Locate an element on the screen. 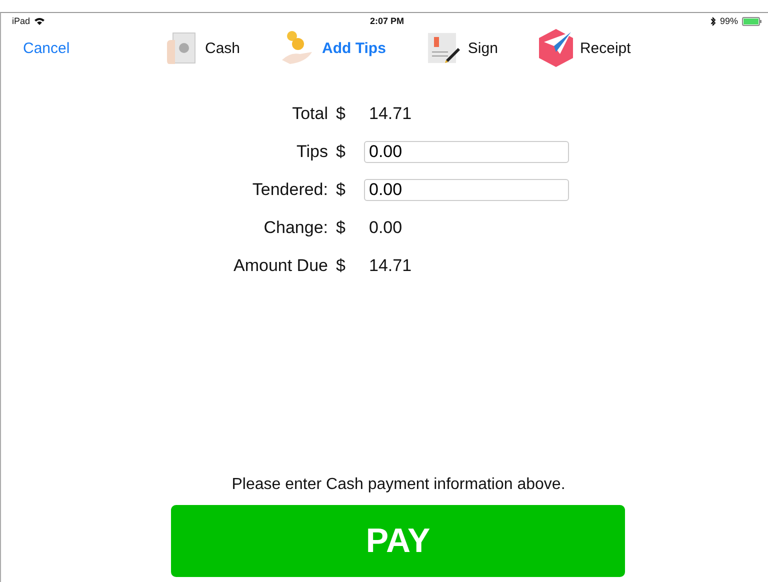 This screenshot has height=582, width=768. document-pen-icon is located at coordinates (444, 48).